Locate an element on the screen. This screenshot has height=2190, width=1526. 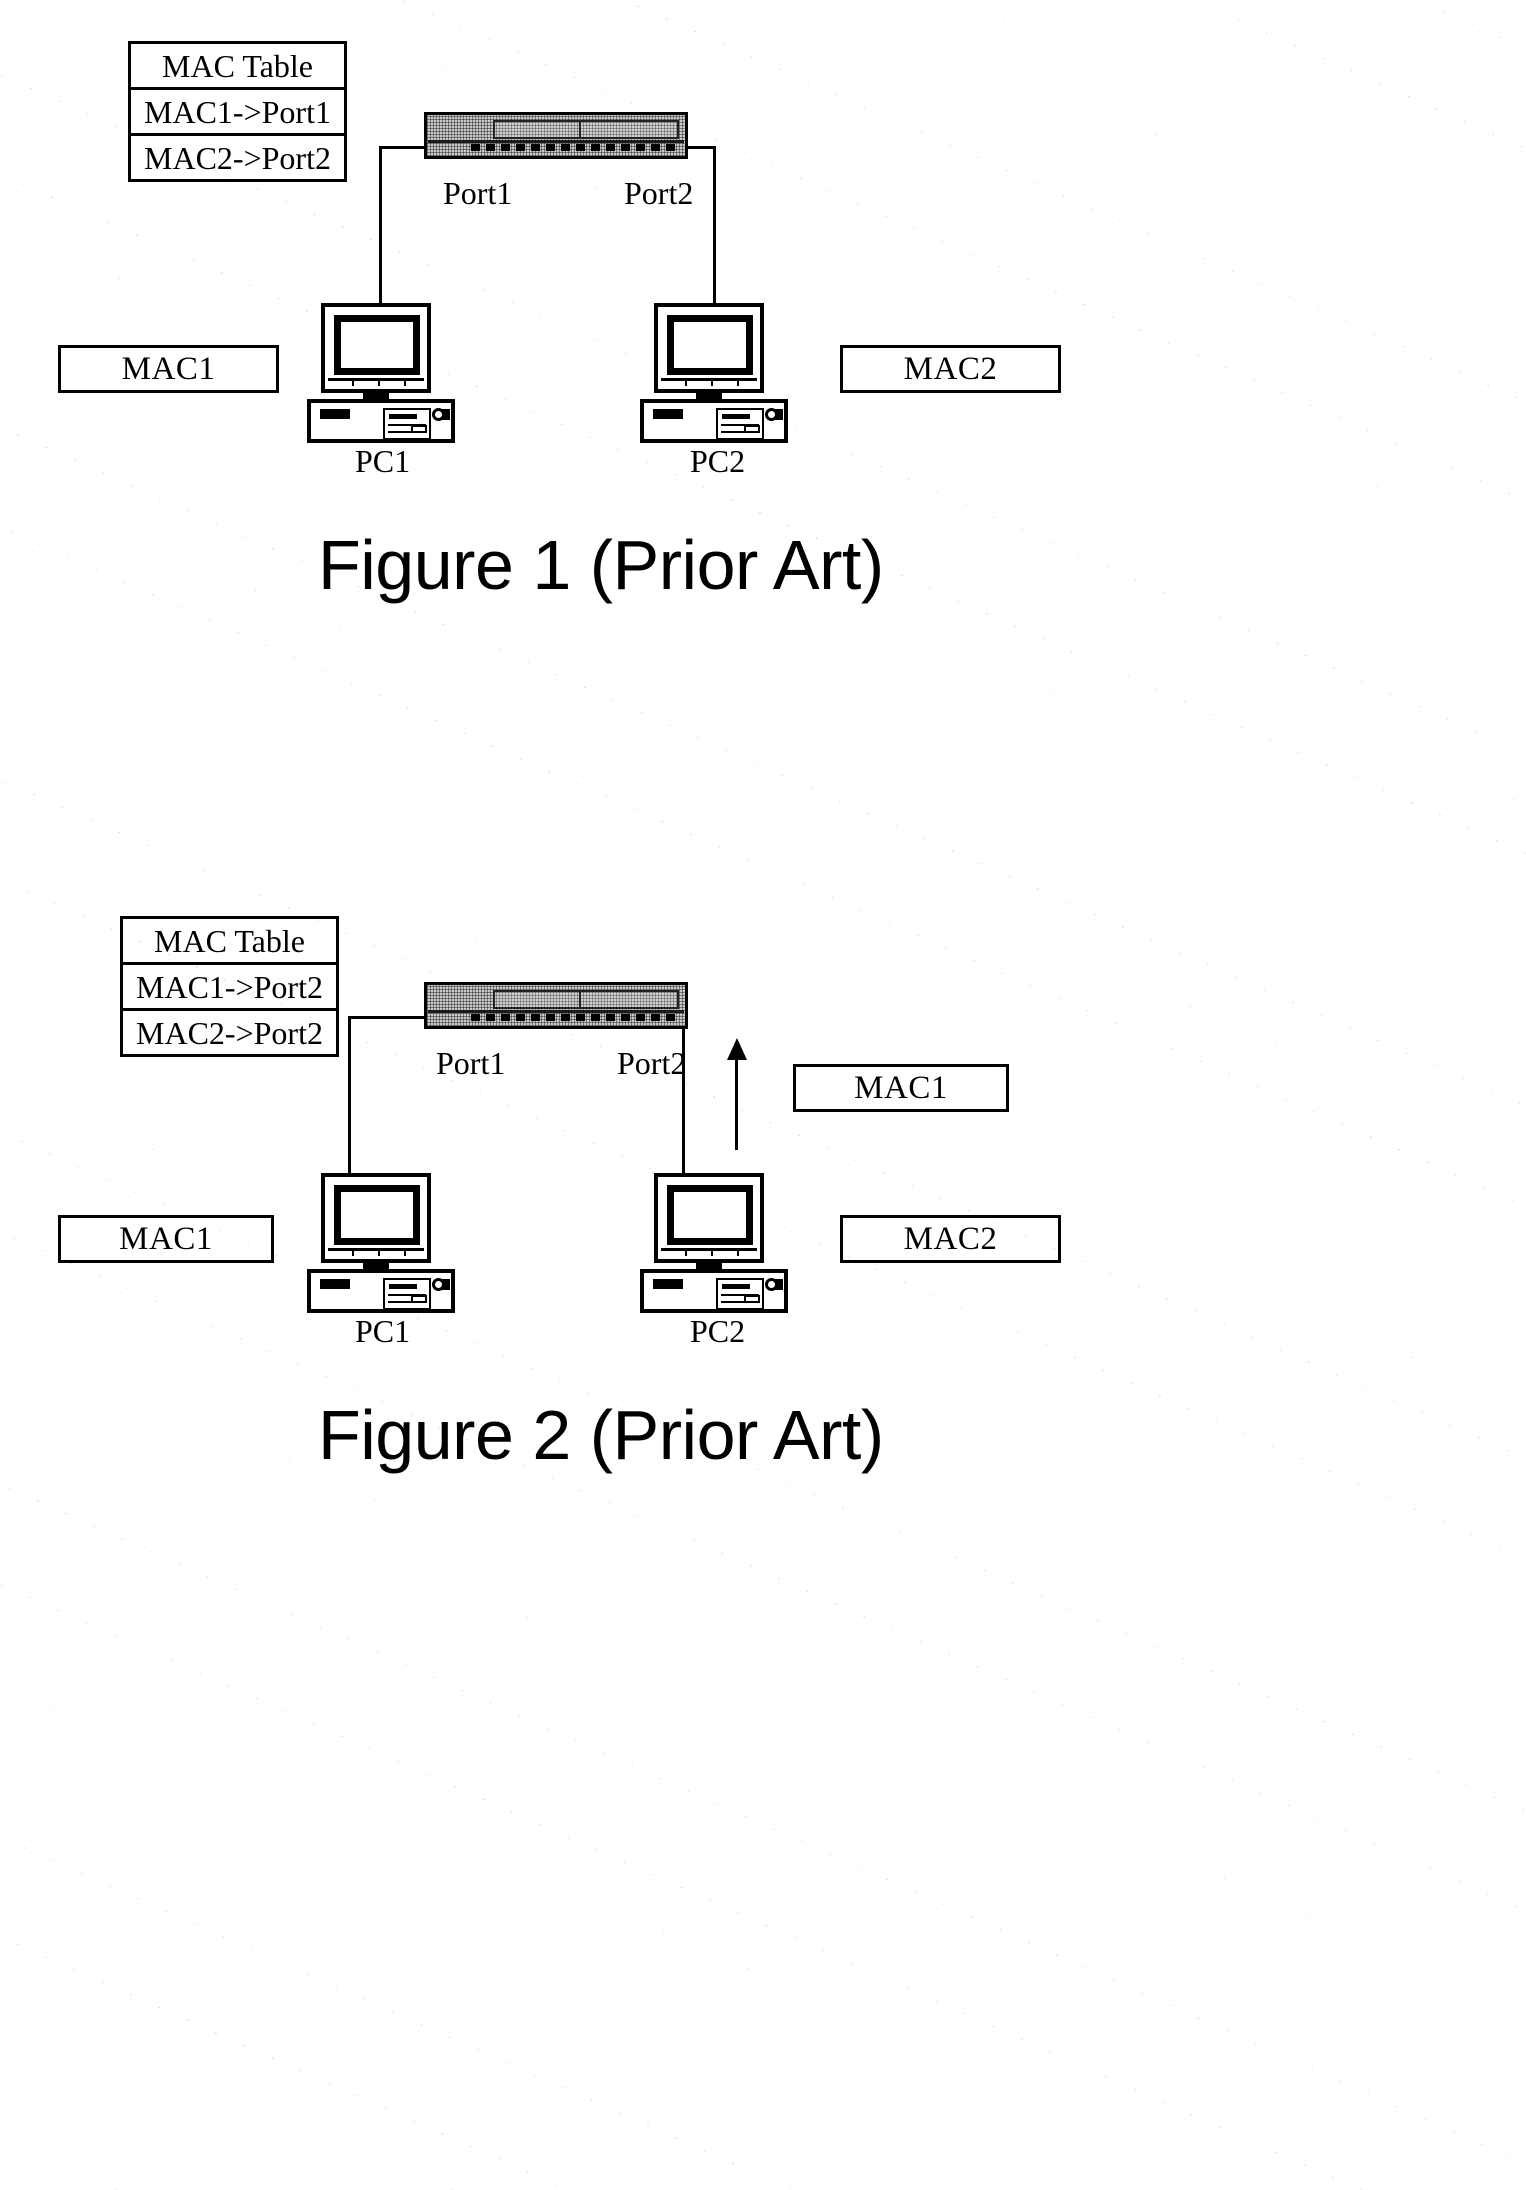
figure2-pc2-icon is located at coordinates (714, 1243).